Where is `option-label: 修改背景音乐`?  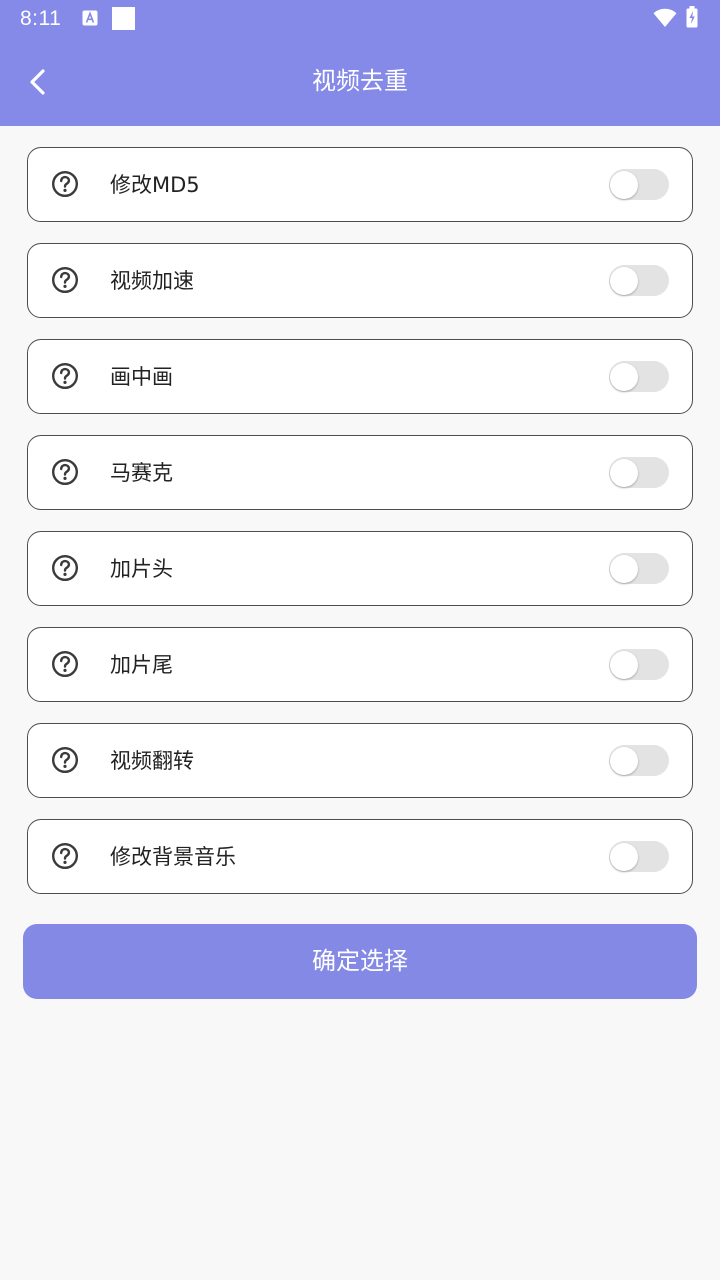 option-label: 修改背景音乐 is located at coordinates (173, 857).